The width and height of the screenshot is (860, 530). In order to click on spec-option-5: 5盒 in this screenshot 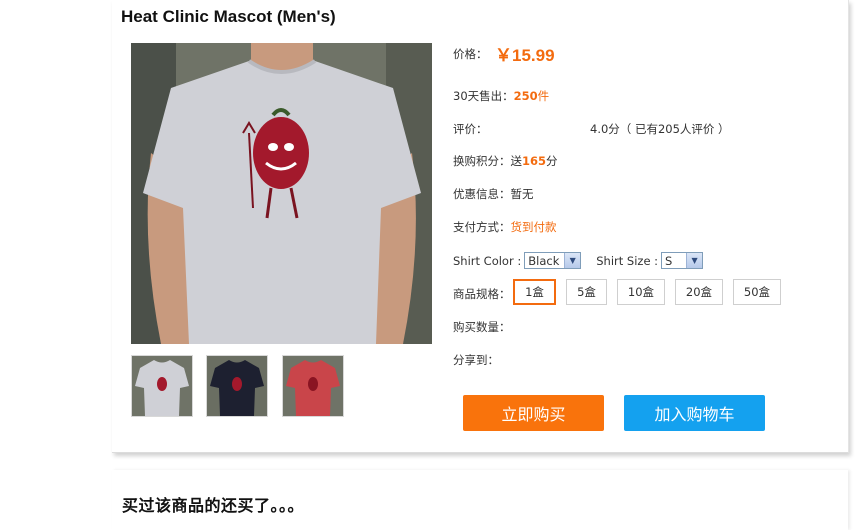, I will do `click(586, 292)`.